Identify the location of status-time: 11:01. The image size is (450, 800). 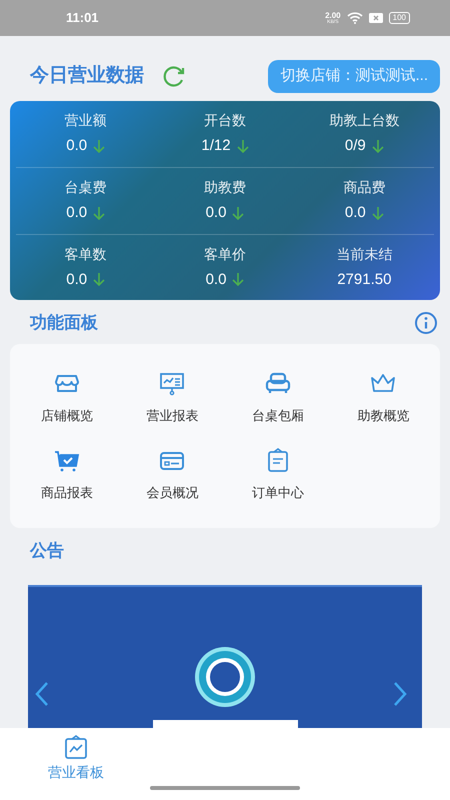
(82, 18).